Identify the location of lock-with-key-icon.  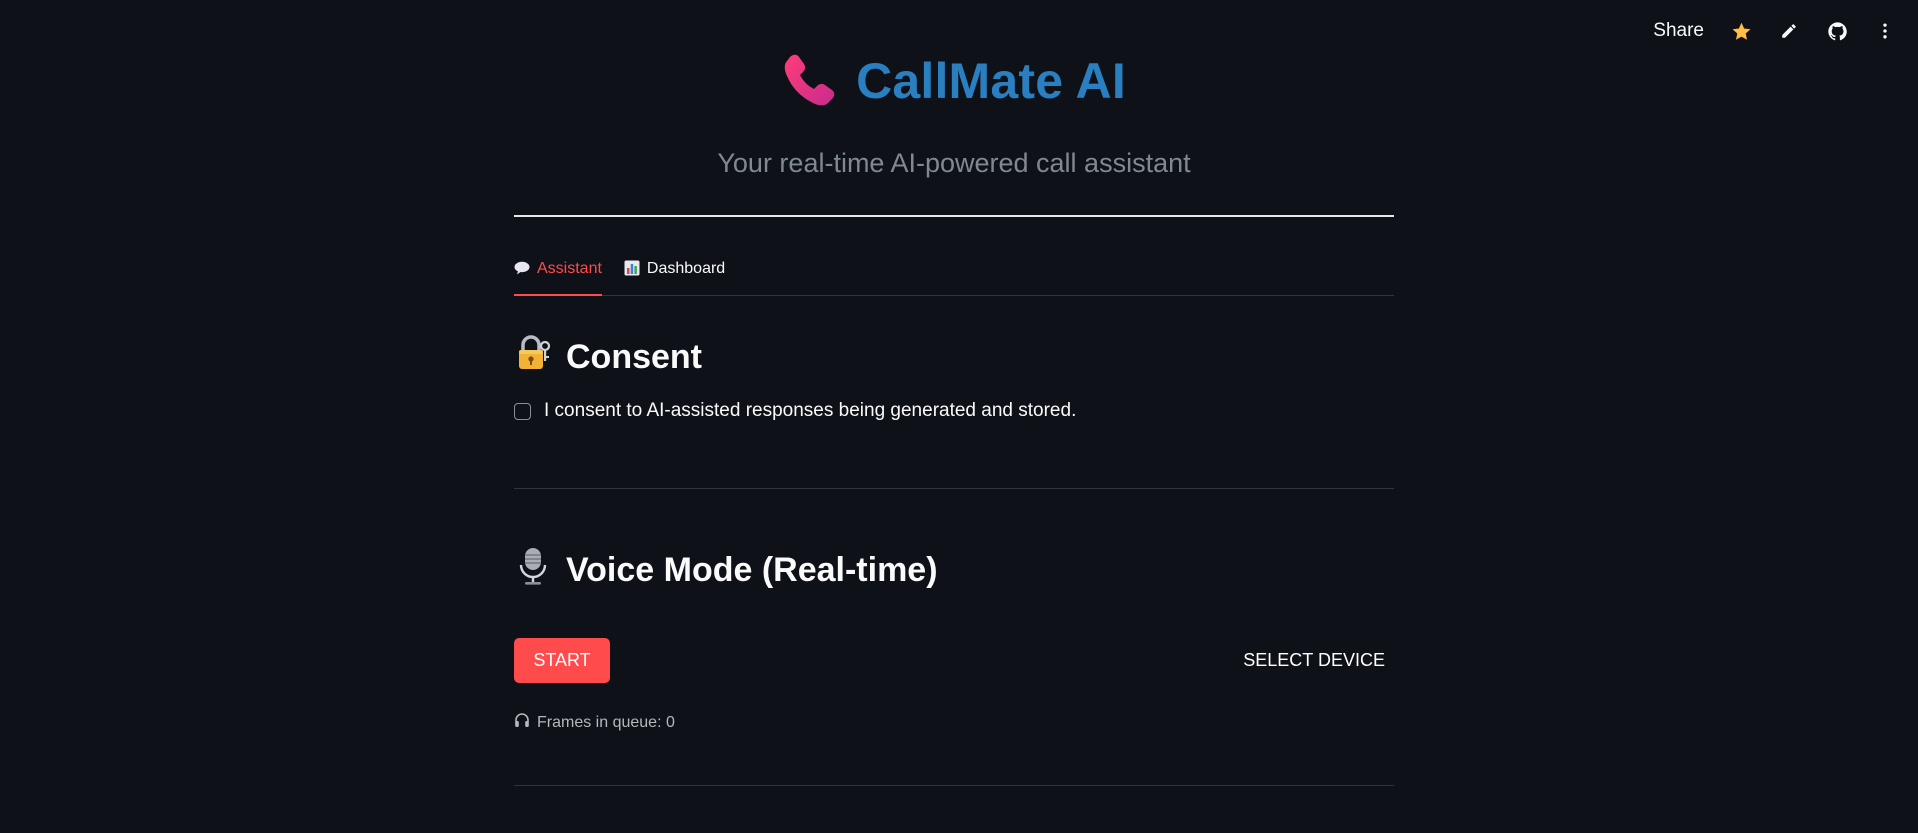
(533, 357).